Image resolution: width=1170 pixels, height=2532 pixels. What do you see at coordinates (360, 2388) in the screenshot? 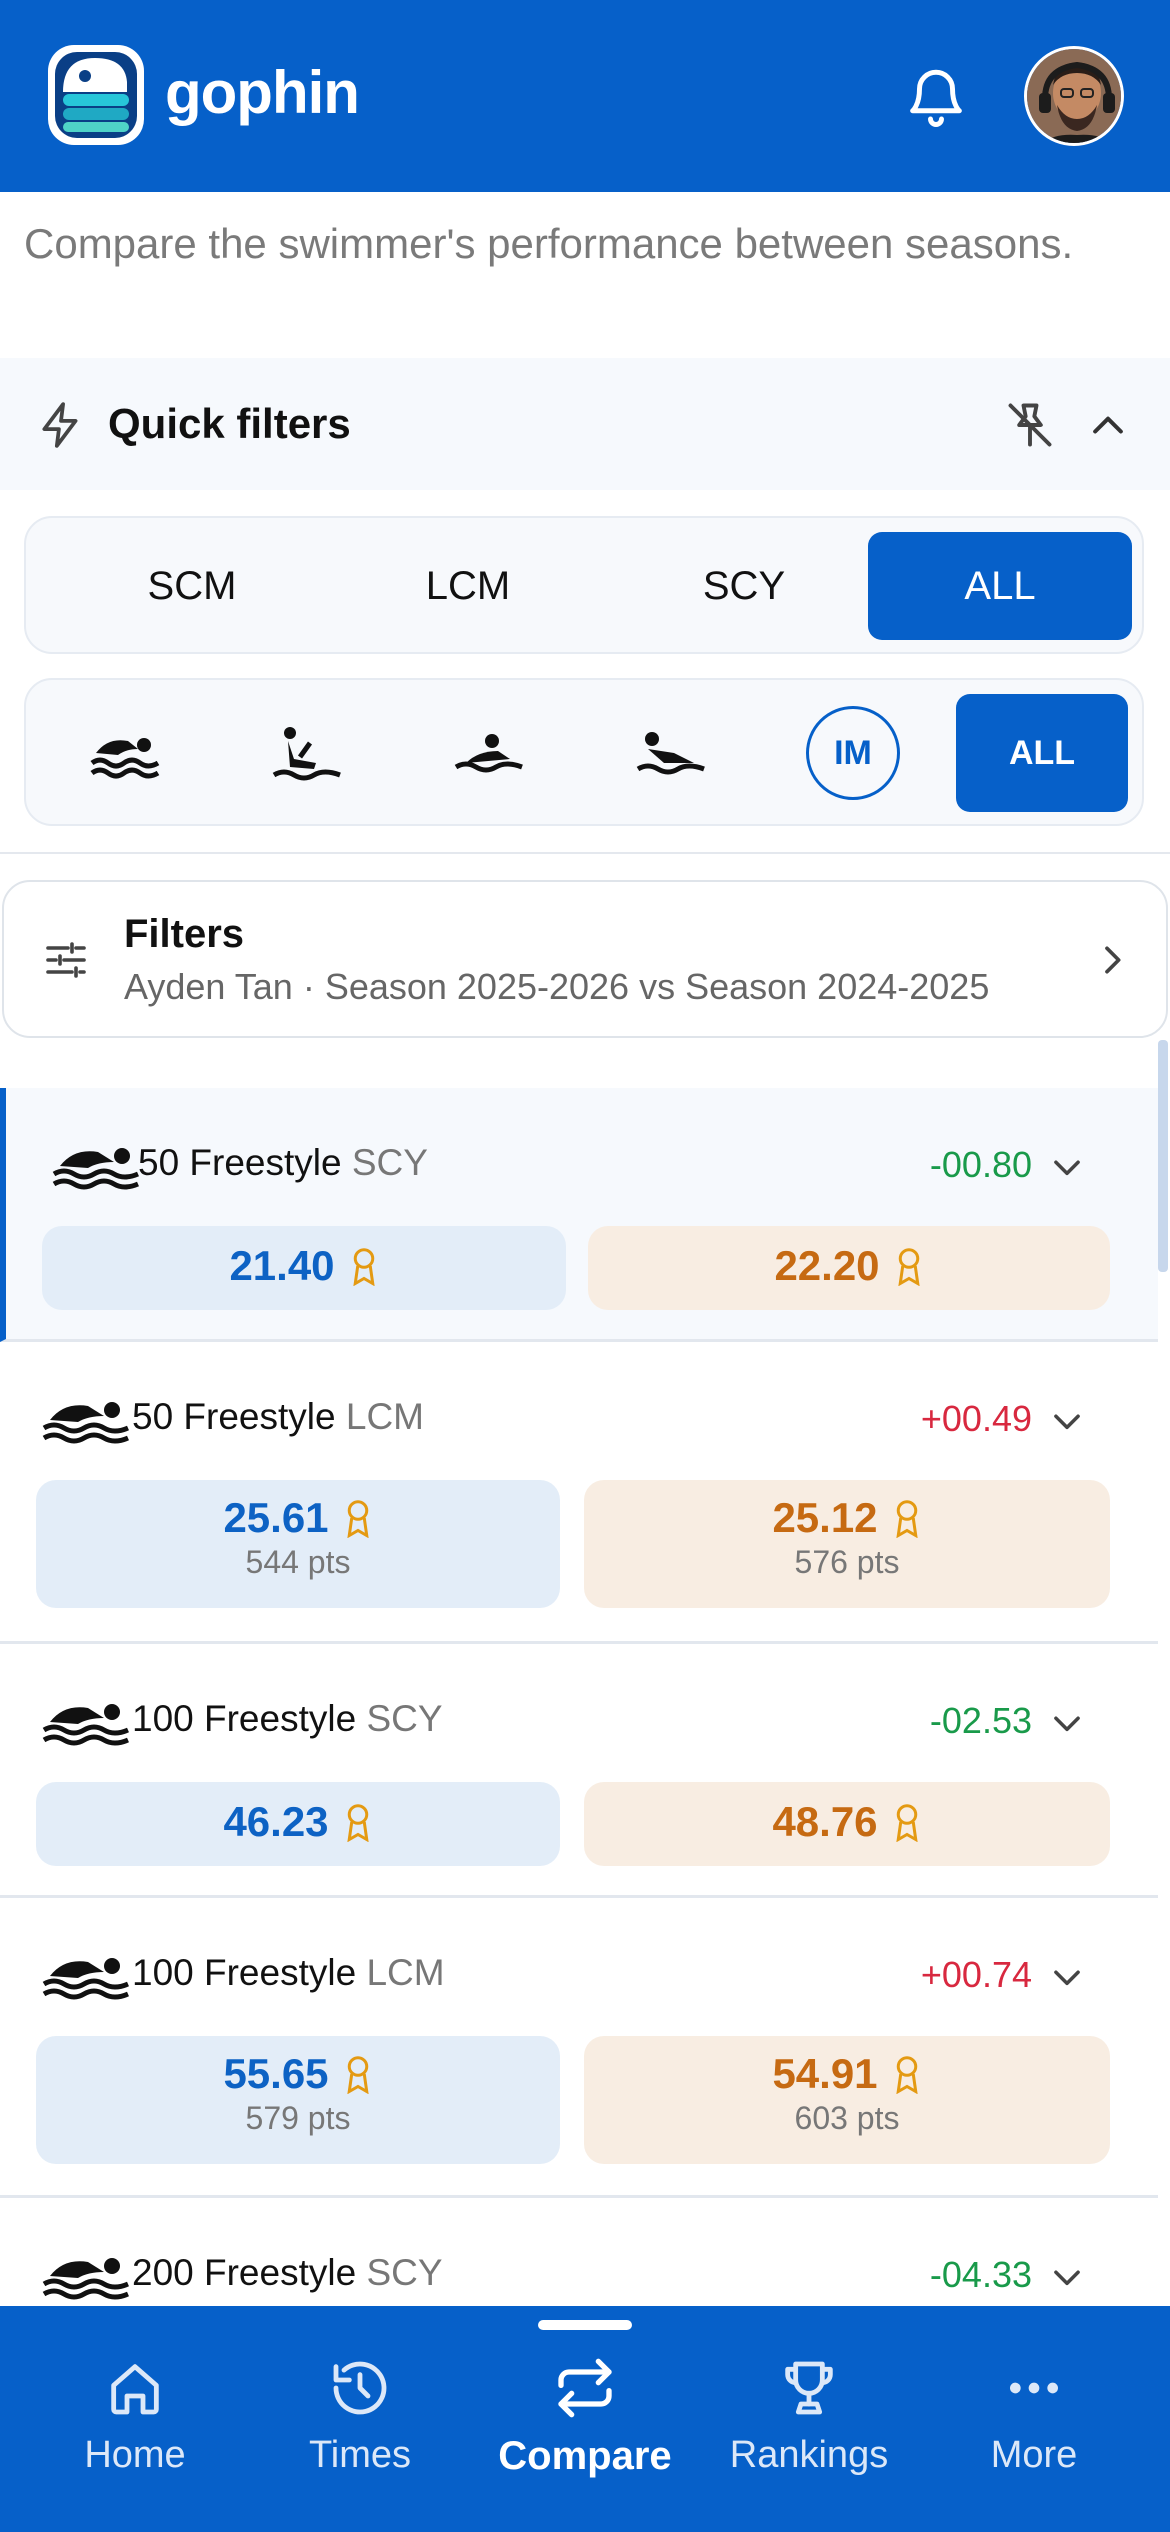
I see `history-icon` at bounding box center [360, 2388].